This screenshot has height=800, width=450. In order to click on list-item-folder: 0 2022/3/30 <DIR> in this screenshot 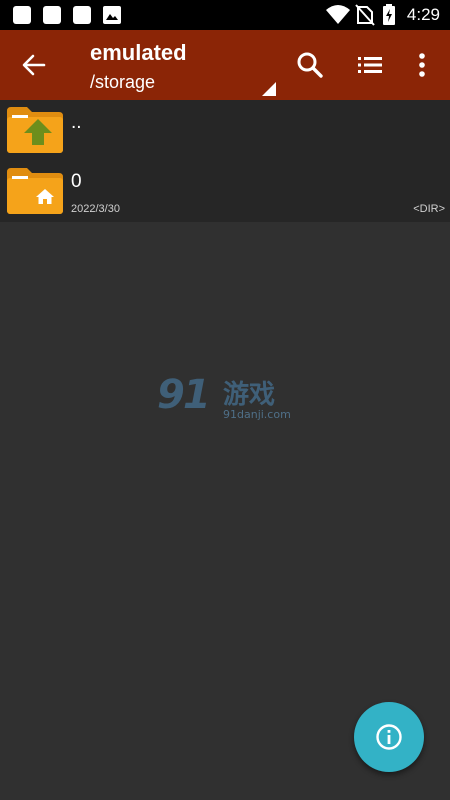, I will do `click(225, 191)`.